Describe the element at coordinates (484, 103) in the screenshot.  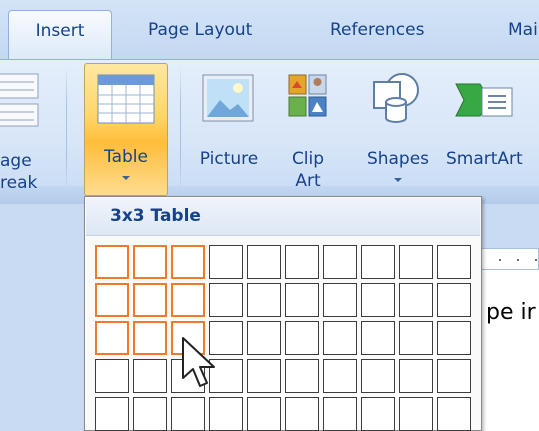
I see `smartart-icon` at that location.